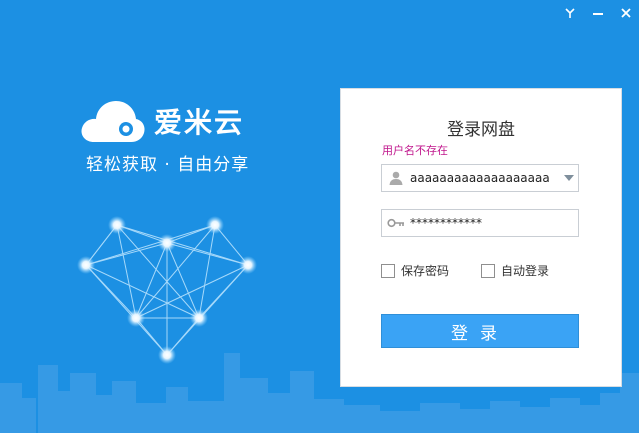 This screenshot has width=639, height=433. What do you see at coordinates (425, 271) in the screenshot?
I see `remember-password-label: 保存密码` at bounding box center [425, 271].